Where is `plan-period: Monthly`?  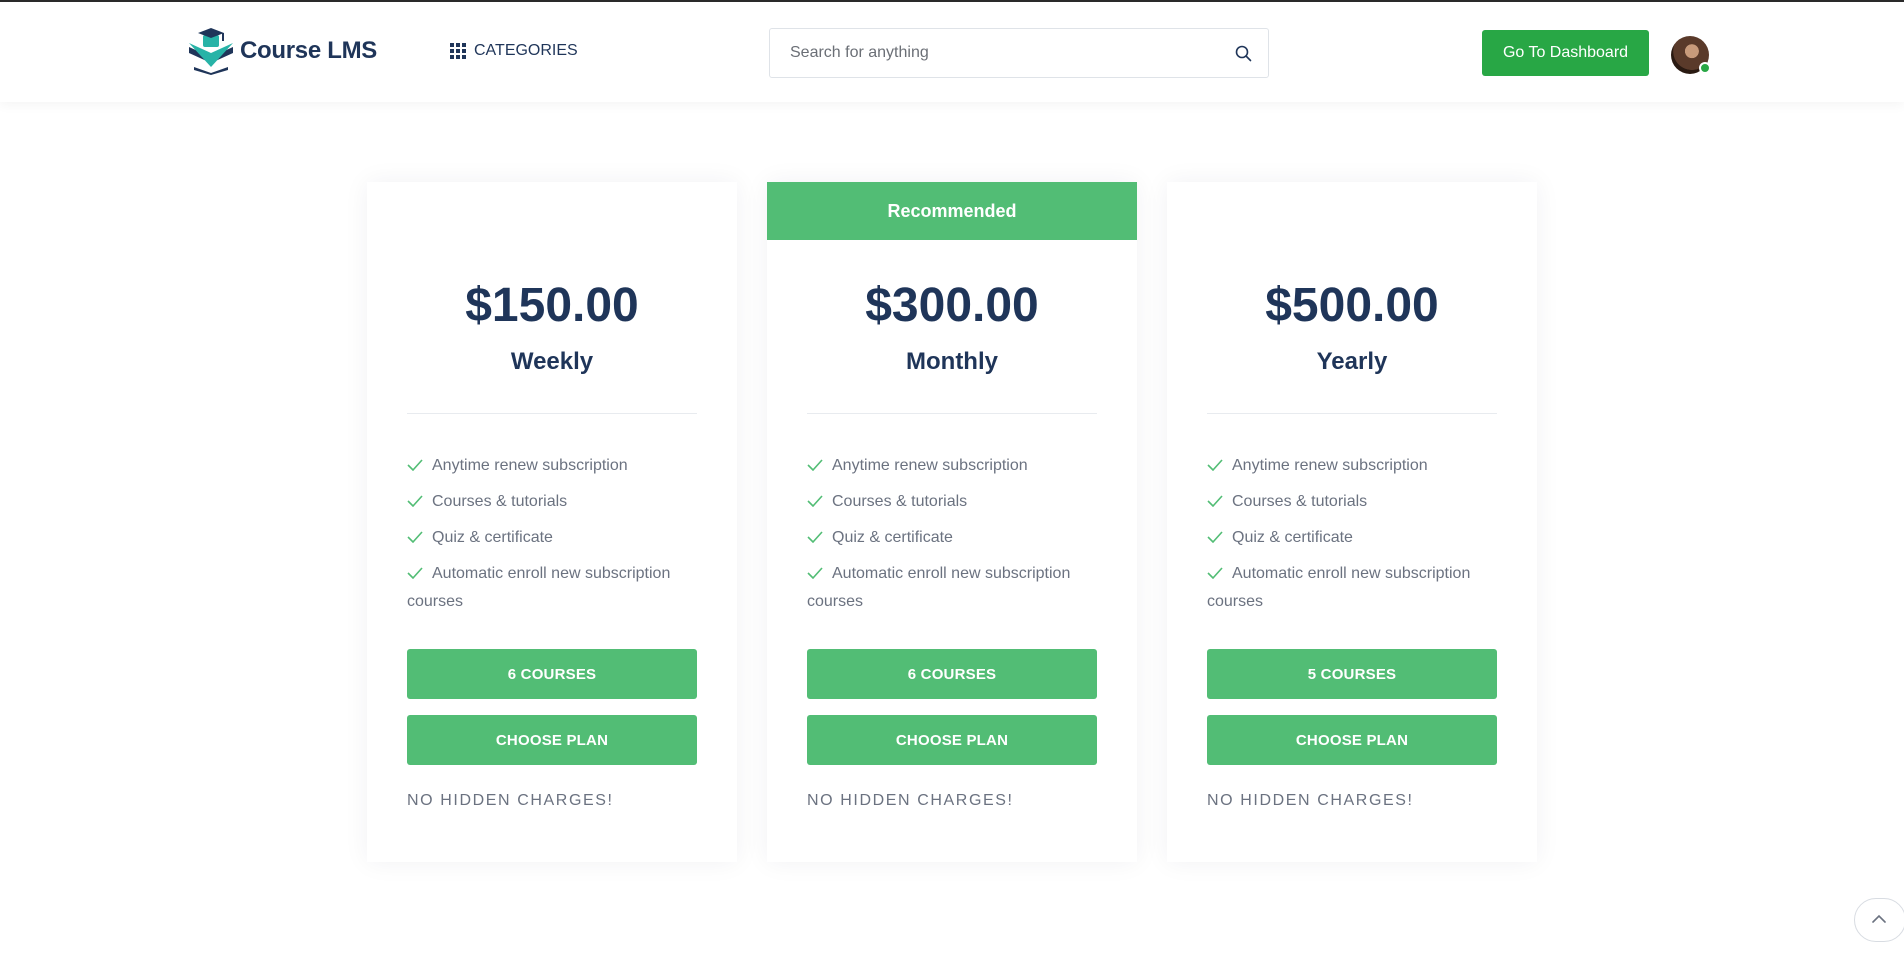 plan-period: Monthly is located at coordinates (952, 361).